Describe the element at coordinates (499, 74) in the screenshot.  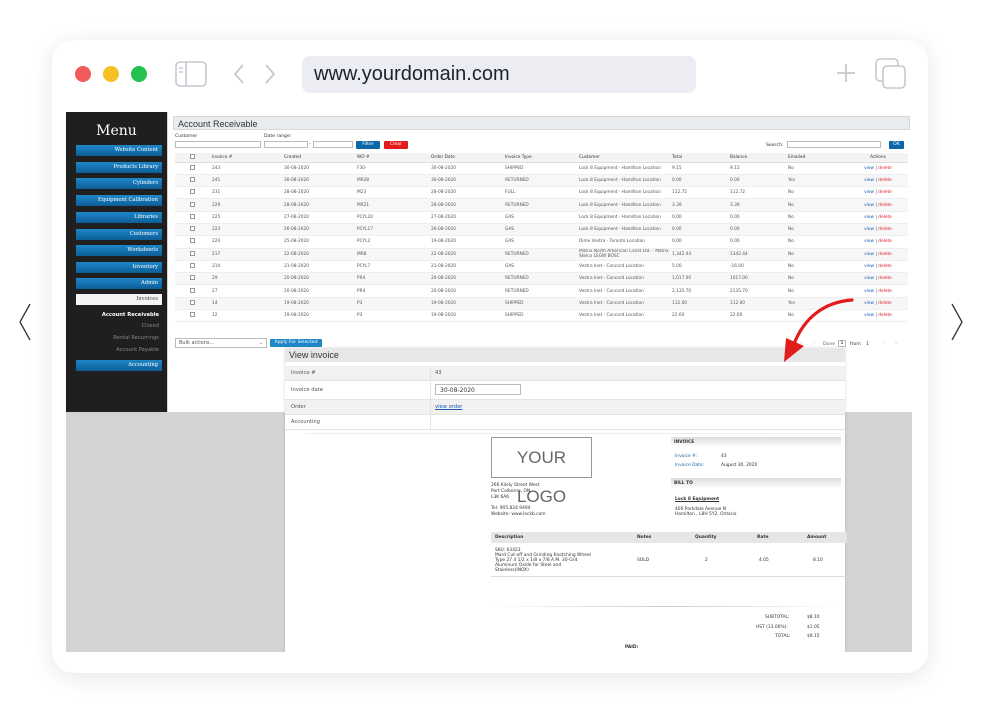
I see `address-bar: www.yourdomain.com` at that location.